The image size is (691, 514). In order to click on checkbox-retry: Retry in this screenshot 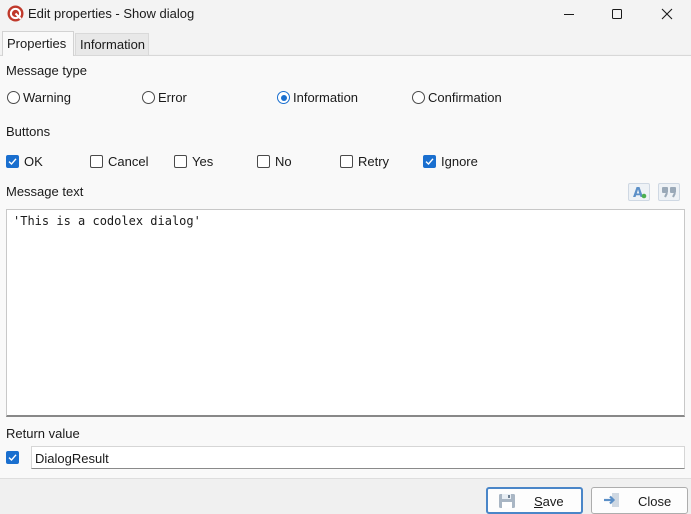, I will do `click(364, 161)`.